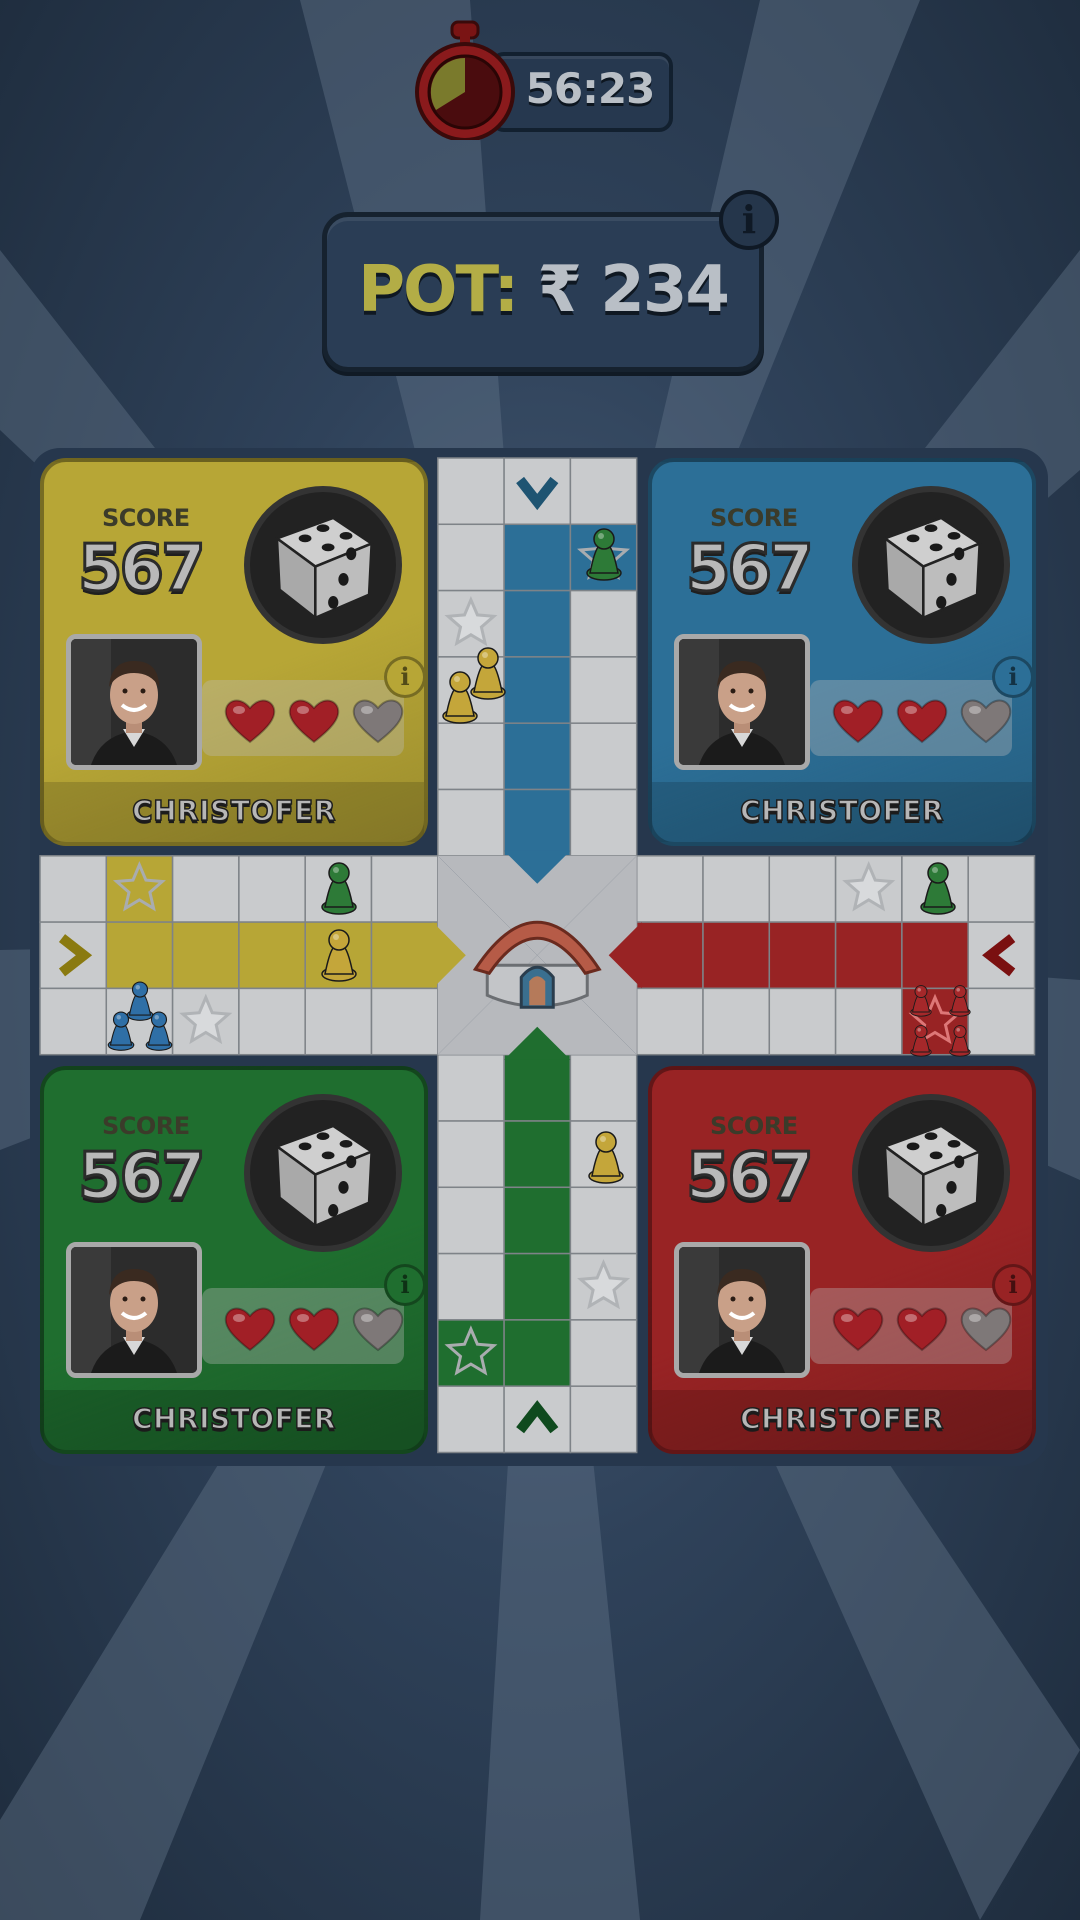  Describe the element at coordinates (842, 1260) in the screenshot. I see `player-panel-red: SCORE 567 i CHRISTOFER` at that location.